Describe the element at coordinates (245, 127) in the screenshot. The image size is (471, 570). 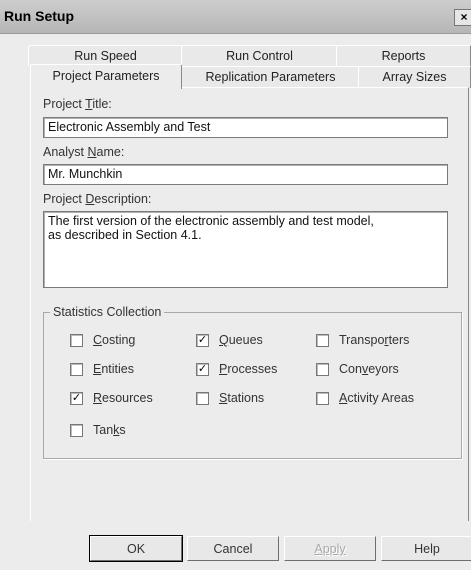
I see `project-title-input: Electronic Assembly and Test` at that location.